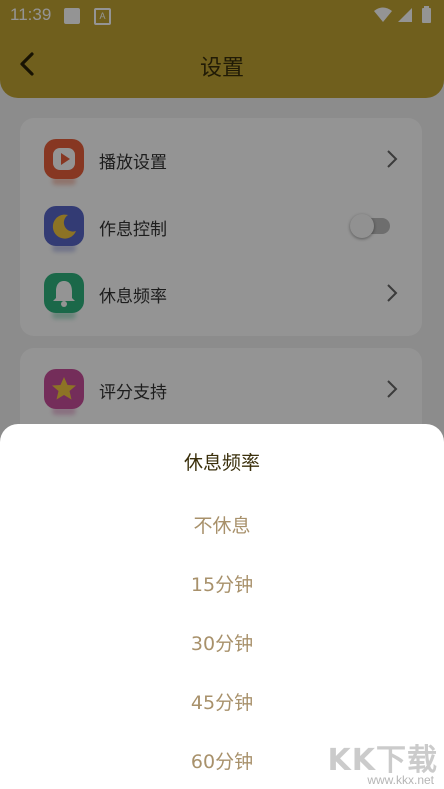 The height and width of the screenshot is (789, 444). What do you see at coordinates (222, 524) in the screenshot?
I see `option-no-rest: 不休息` at bounding box center [222, 524].